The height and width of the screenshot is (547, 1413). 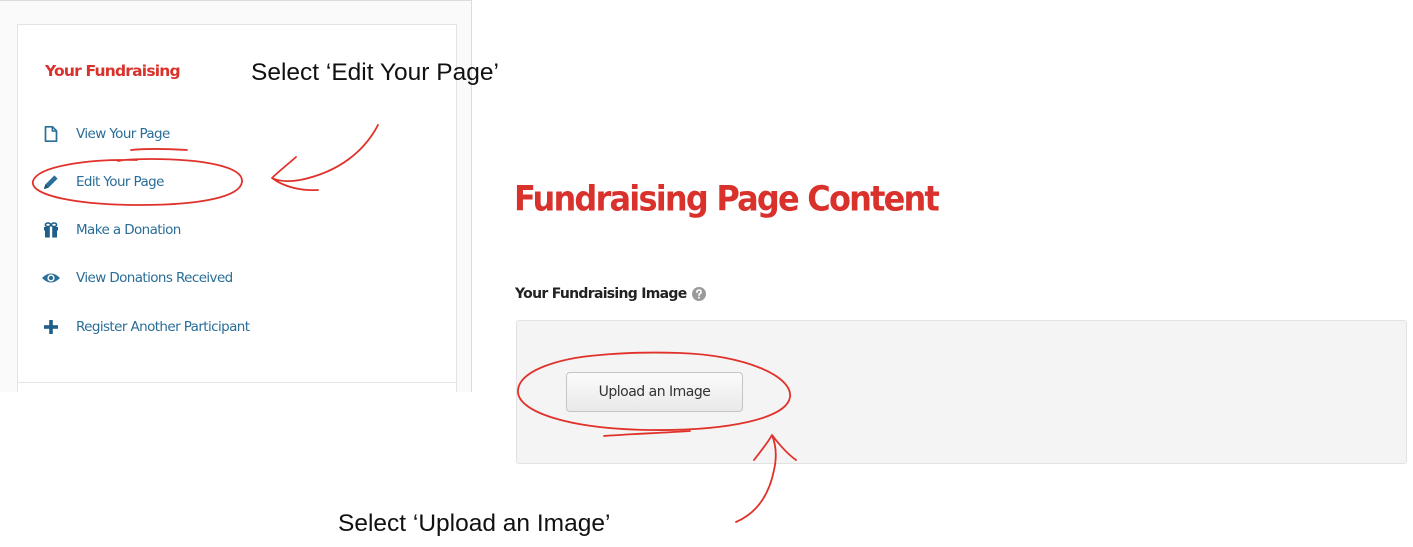 What do you see at coordinates (51, 134) in the screenshot?
I see `page-icon` at bounding box center [51, 134].